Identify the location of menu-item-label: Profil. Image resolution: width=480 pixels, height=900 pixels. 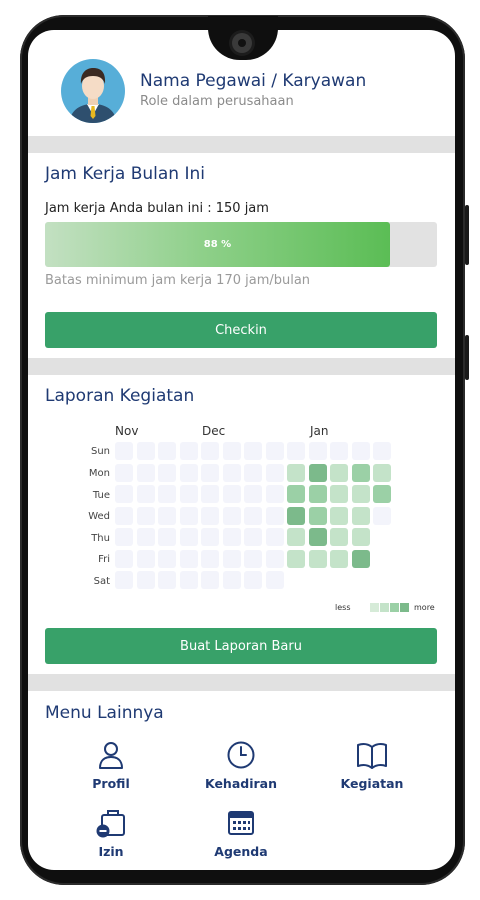
(111, 783).